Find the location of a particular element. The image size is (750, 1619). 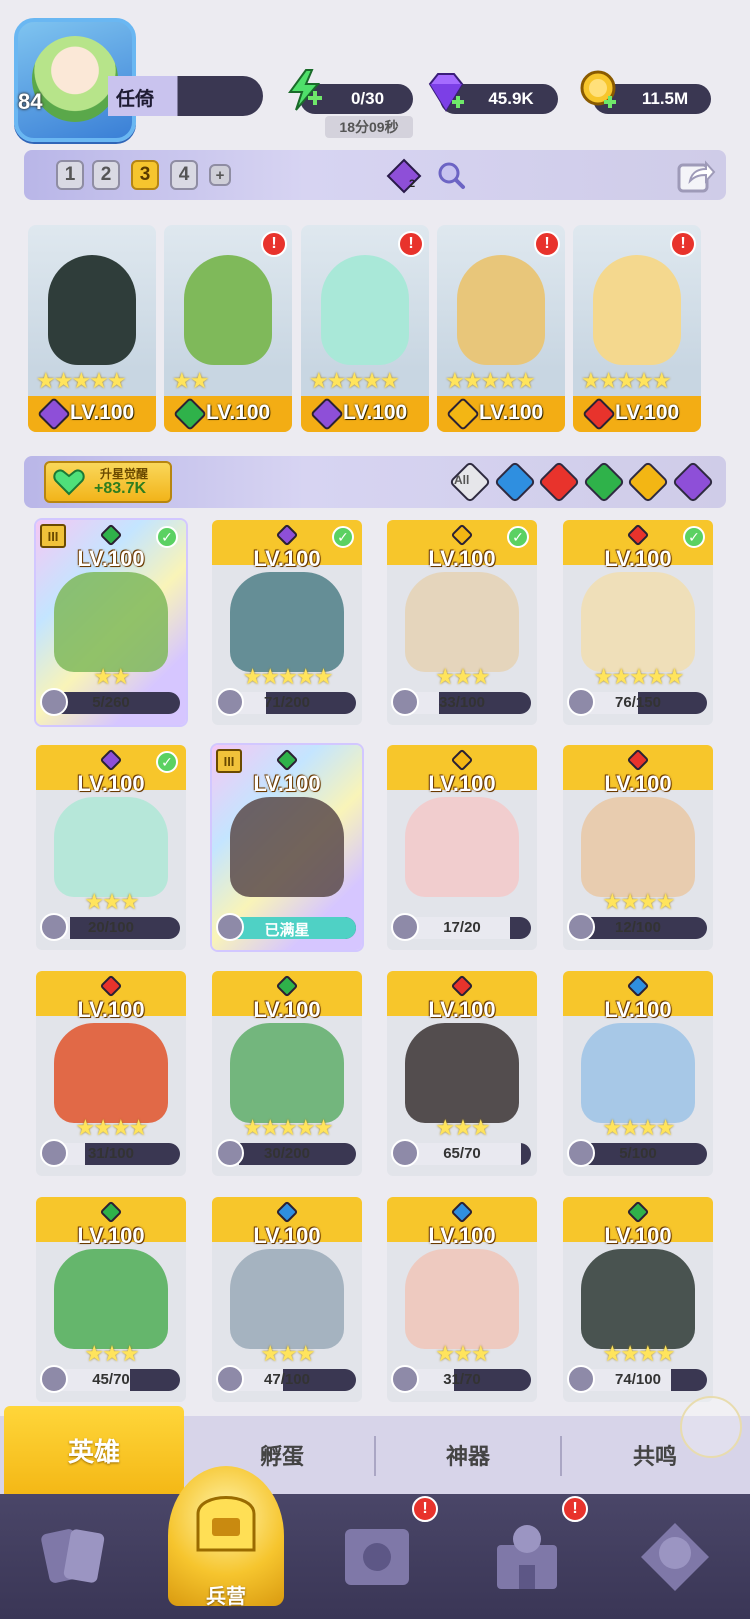

mushroom-icon is located at coordinates (675, 1556).